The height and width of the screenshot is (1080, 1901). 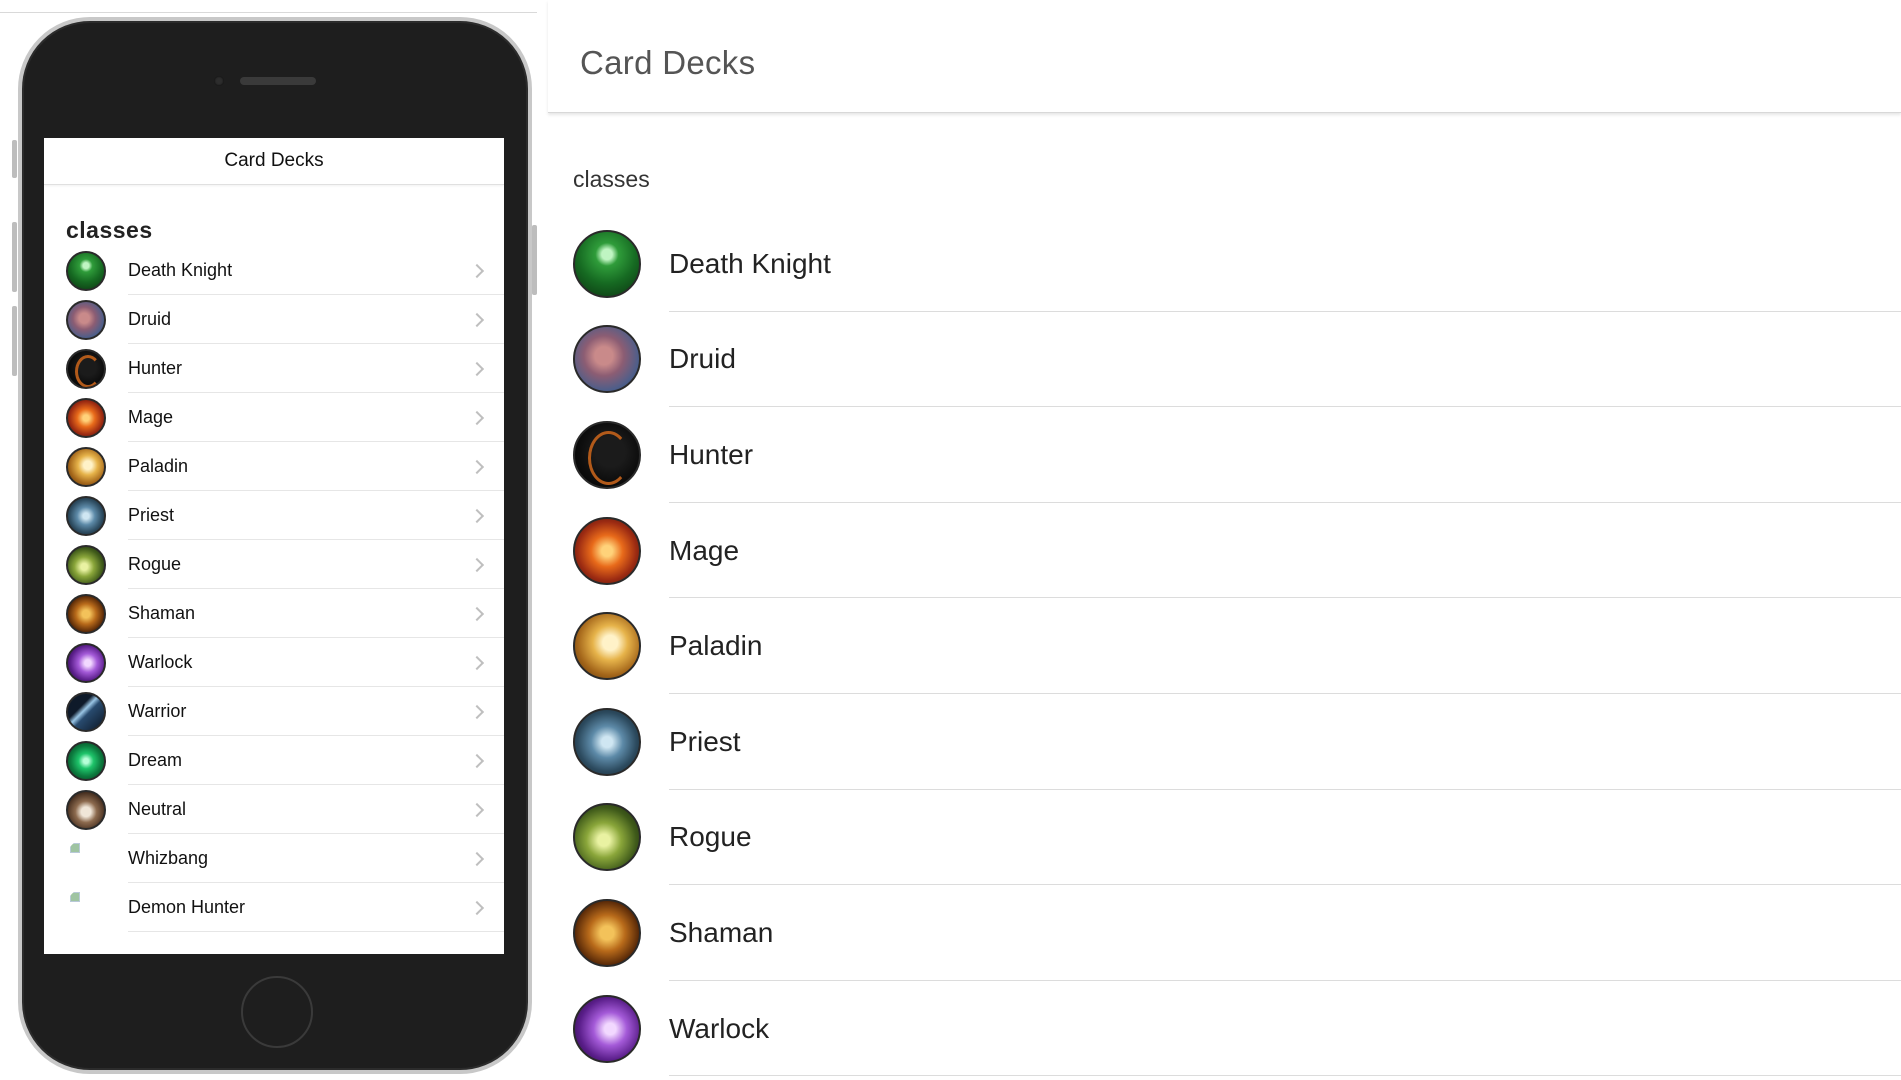 I want to click on mobile-list-item-warlock: Warlock, so click(x=274, y=662).